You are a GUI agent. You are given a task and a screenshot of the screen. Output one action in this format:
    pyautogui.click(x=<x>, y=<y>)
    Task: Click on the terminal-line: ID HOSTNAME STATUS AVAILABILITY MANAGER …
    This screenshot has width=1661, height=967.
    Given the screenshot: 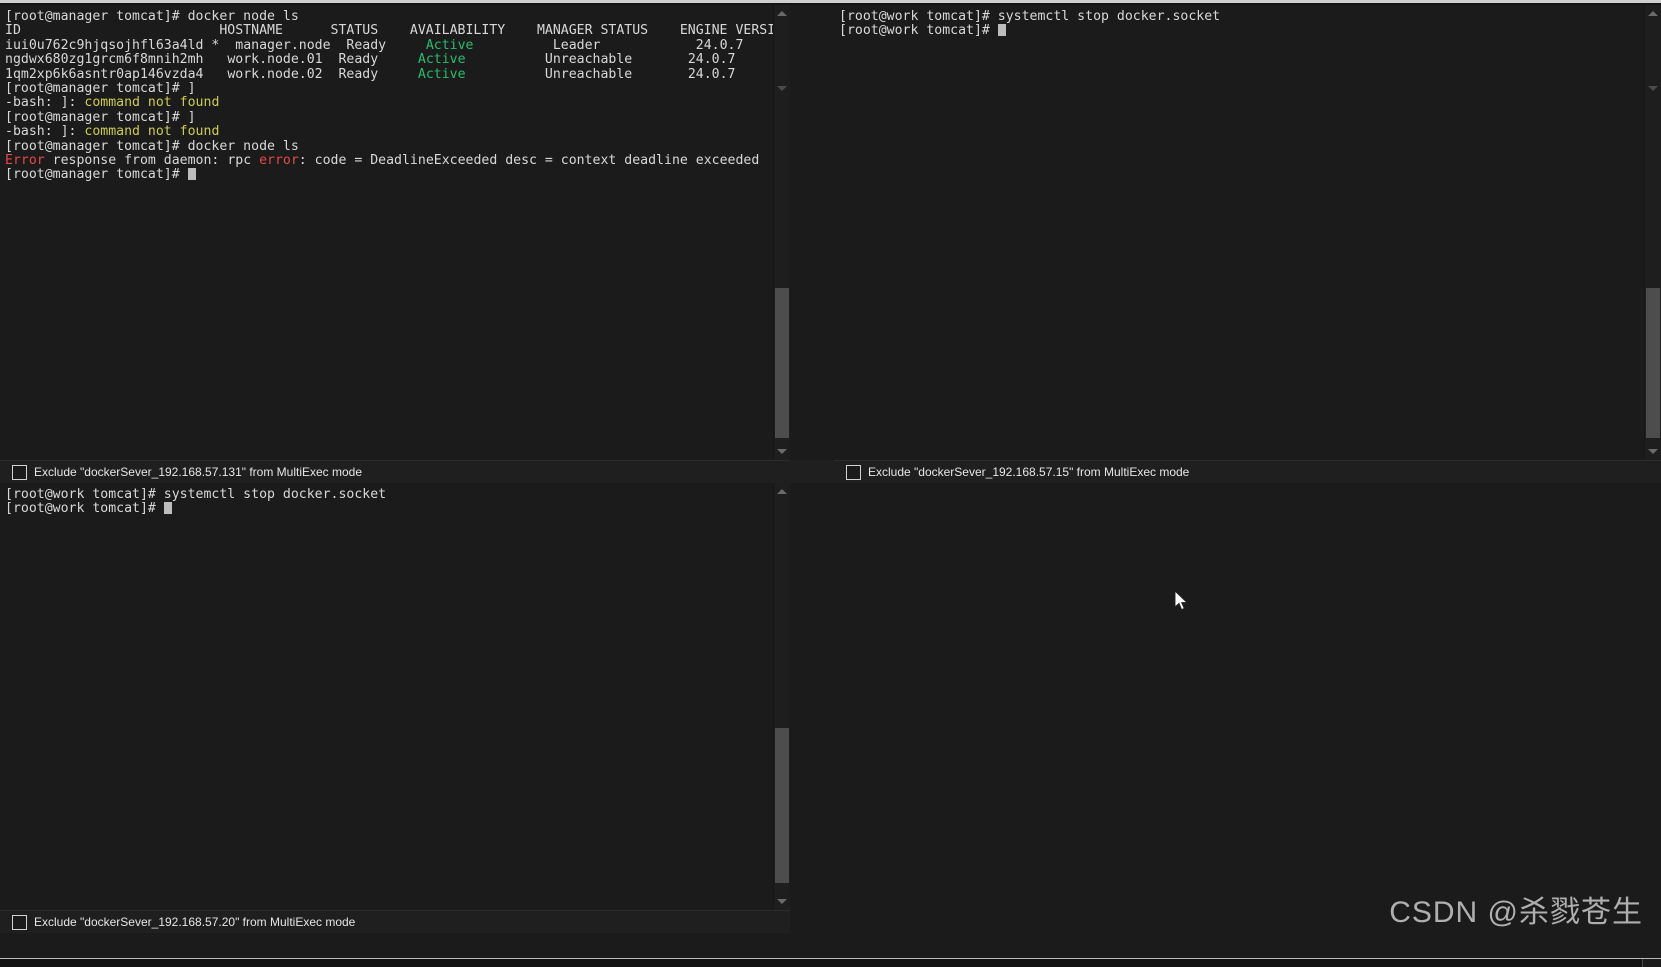 What is the action you would take?
    pyautogui.click(x=389, y=31)
    